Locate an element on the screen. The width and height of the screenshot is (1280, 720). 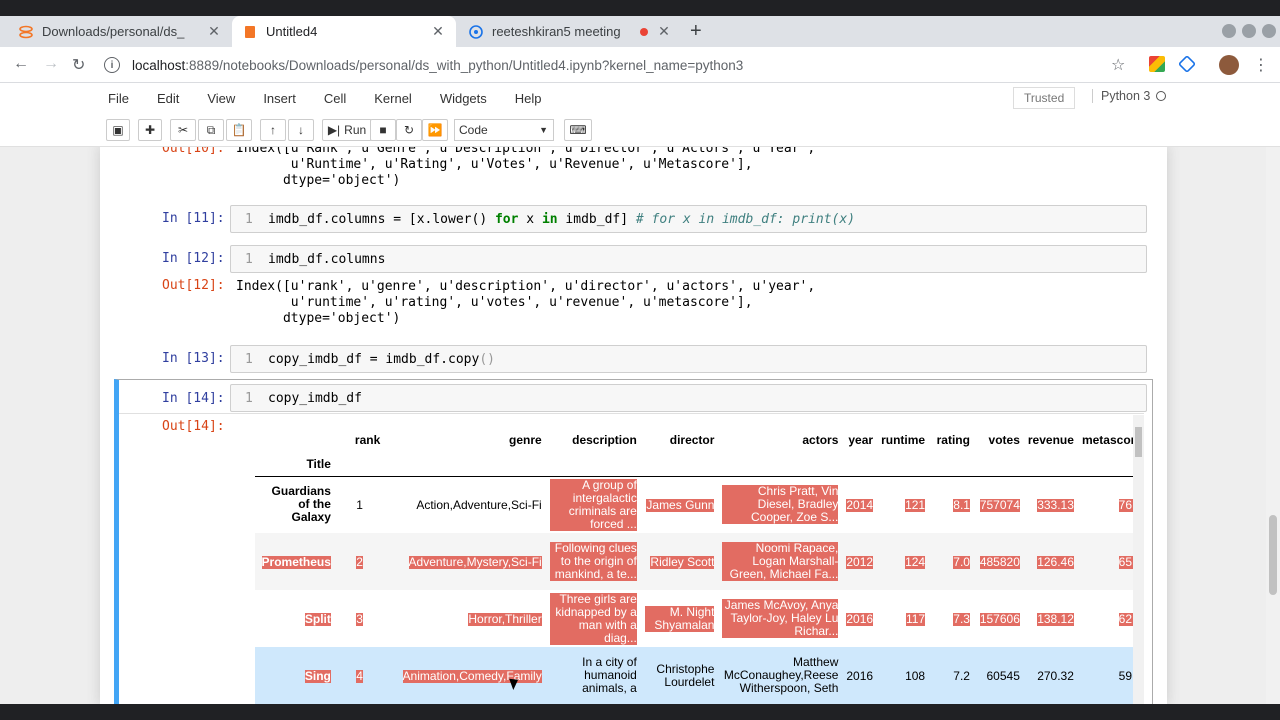
cell-runtime: 121 is located at coordinates (915, 504).